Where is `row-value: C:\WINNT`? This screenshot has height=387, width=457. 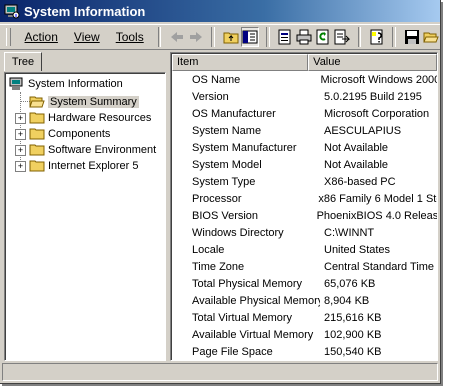 row-value: C:\WINNT is located at coordinates (349, 233).